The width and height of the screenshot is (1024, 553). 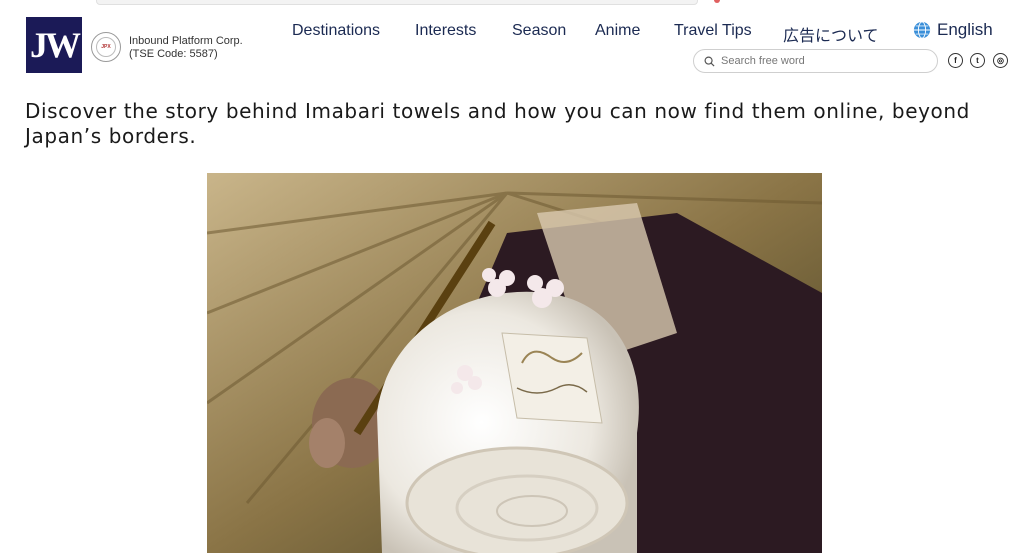 I want to click on nav-season: Season, so click(x=539, y=31).